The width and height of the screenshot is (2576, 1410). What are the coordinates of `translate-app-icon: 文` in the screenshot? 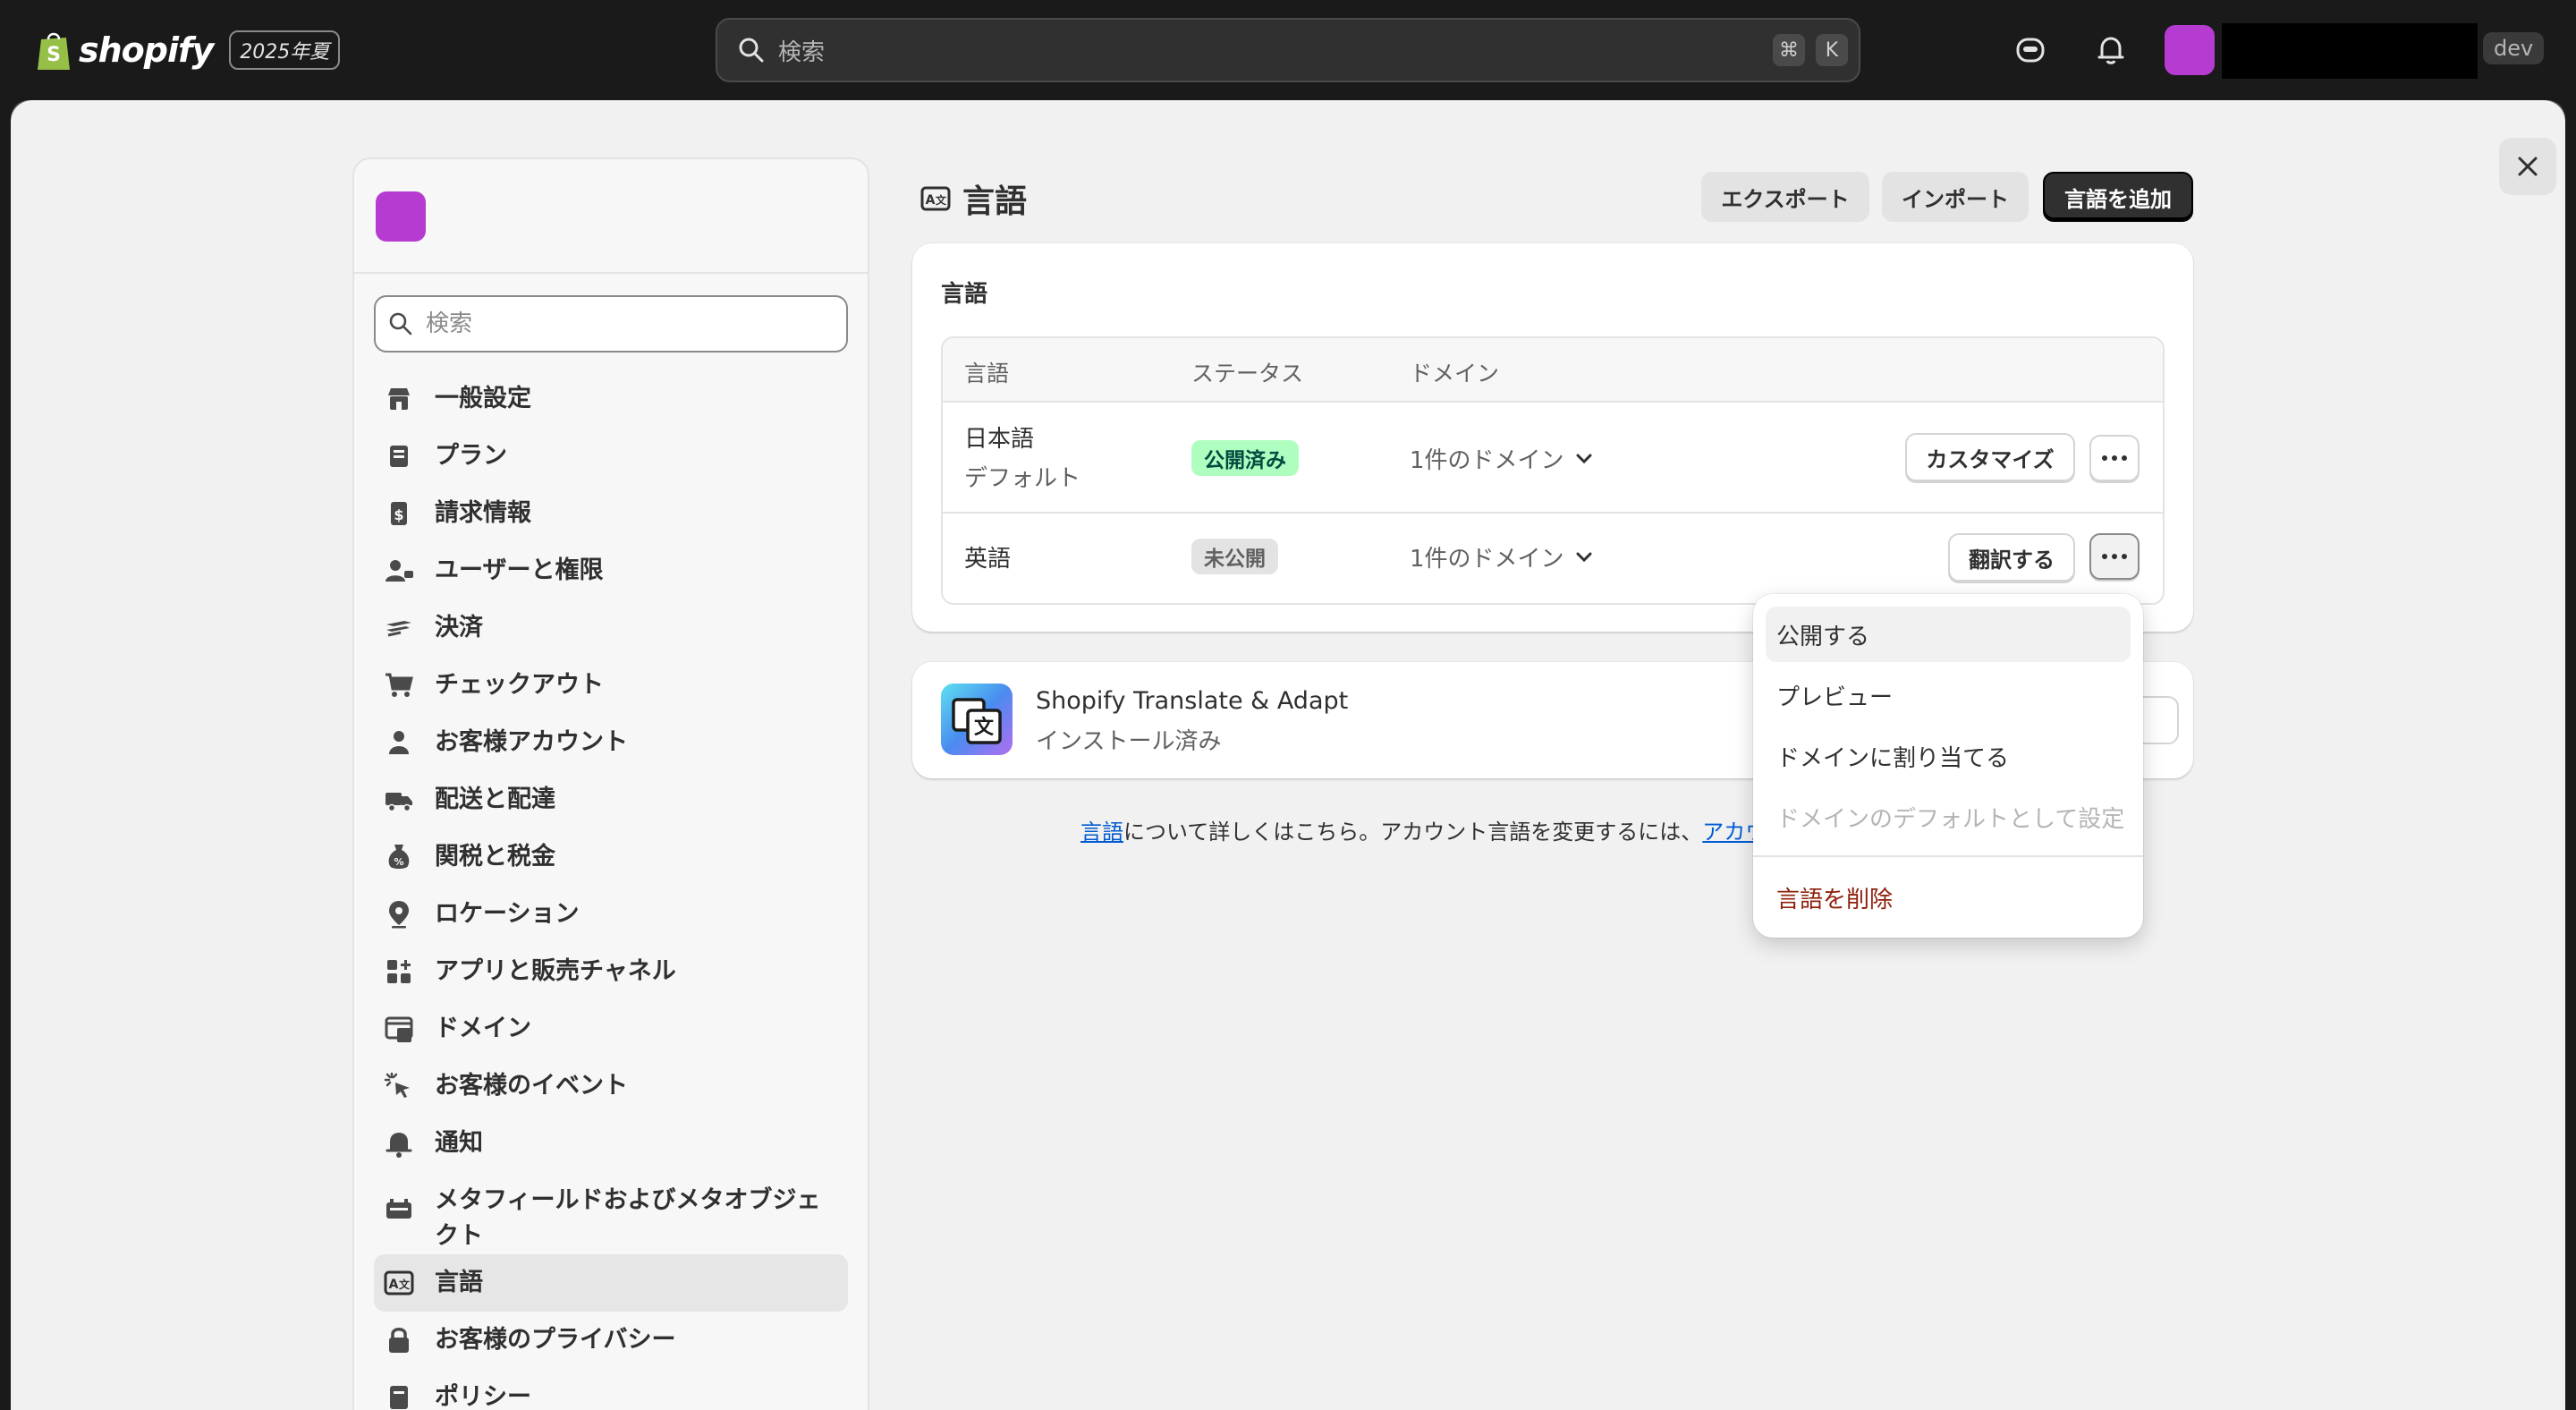 It's located at (977, 719).